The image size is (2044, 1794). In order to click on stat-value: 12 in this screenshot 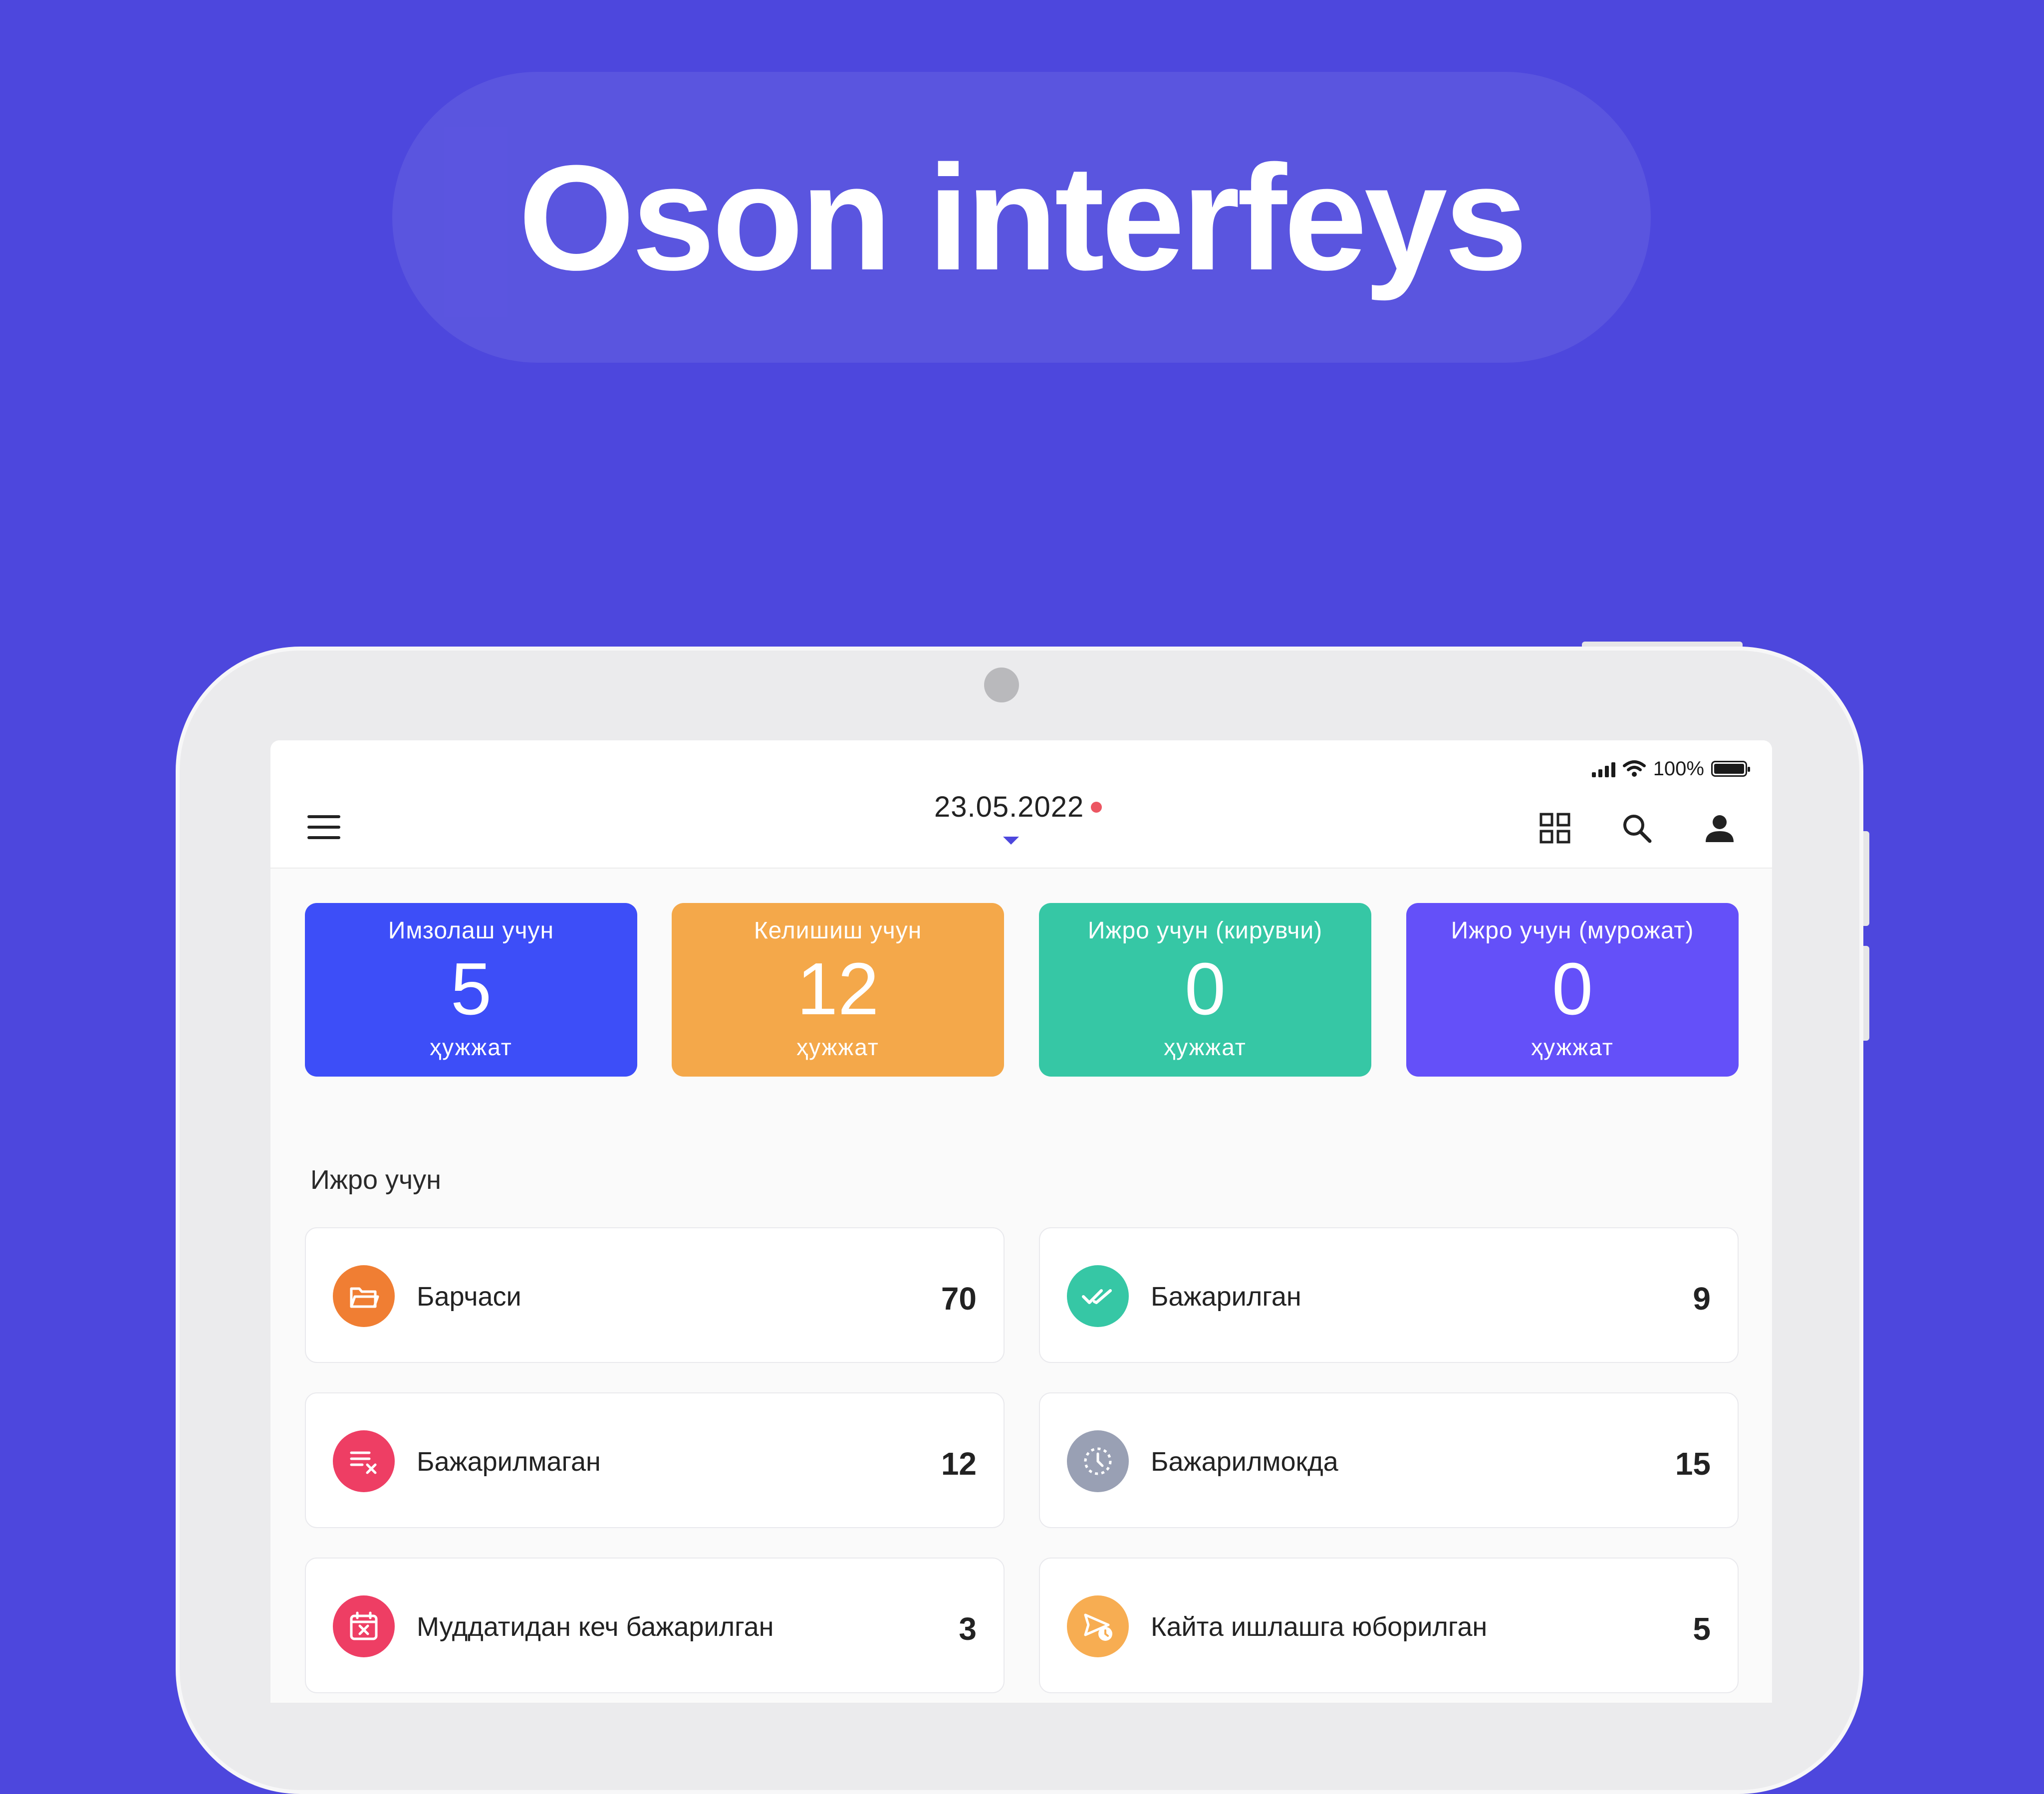, I will do `click(837, 989)`.